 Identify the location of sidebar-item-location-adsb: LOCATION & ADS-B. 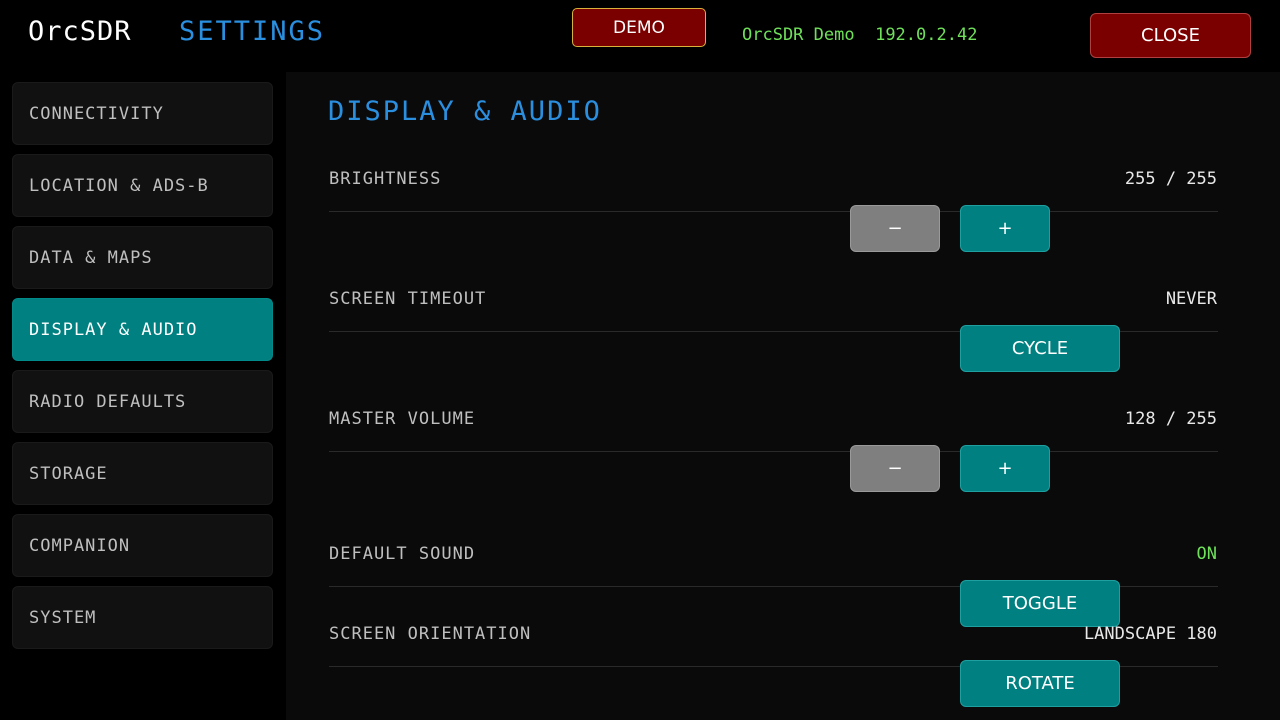
(142, 185).